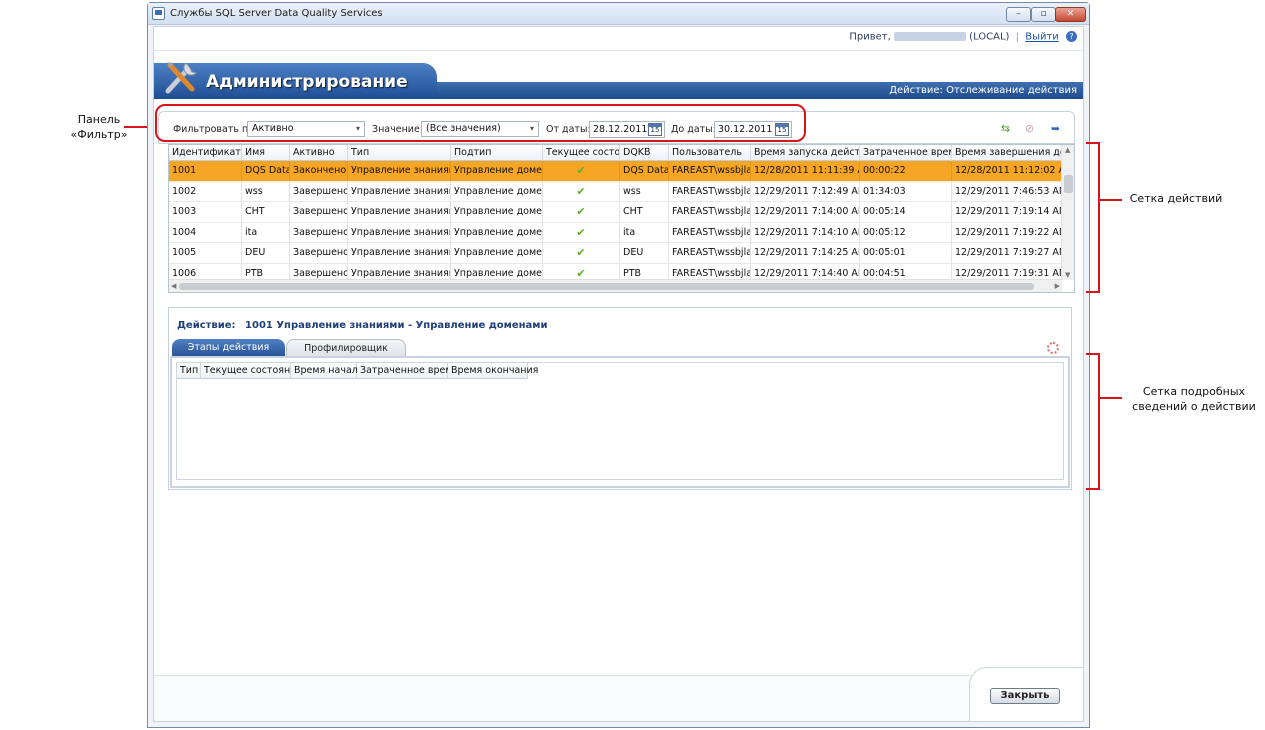 This screenshot has height=730, width=1265. I want to click on cell-id: 1003, so click(205, 212).